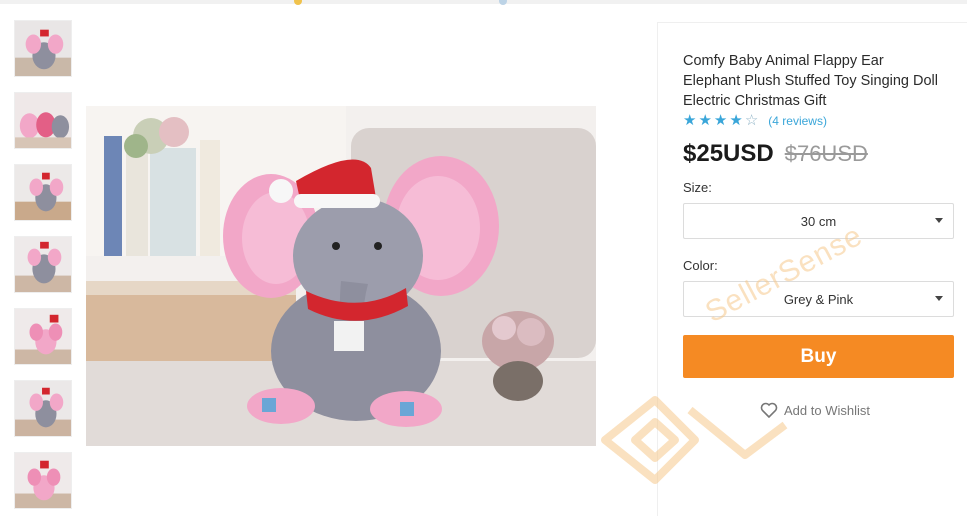 This screenshot has height=516, width=967. I want to click on size-label: Size:, so click(697, 187).